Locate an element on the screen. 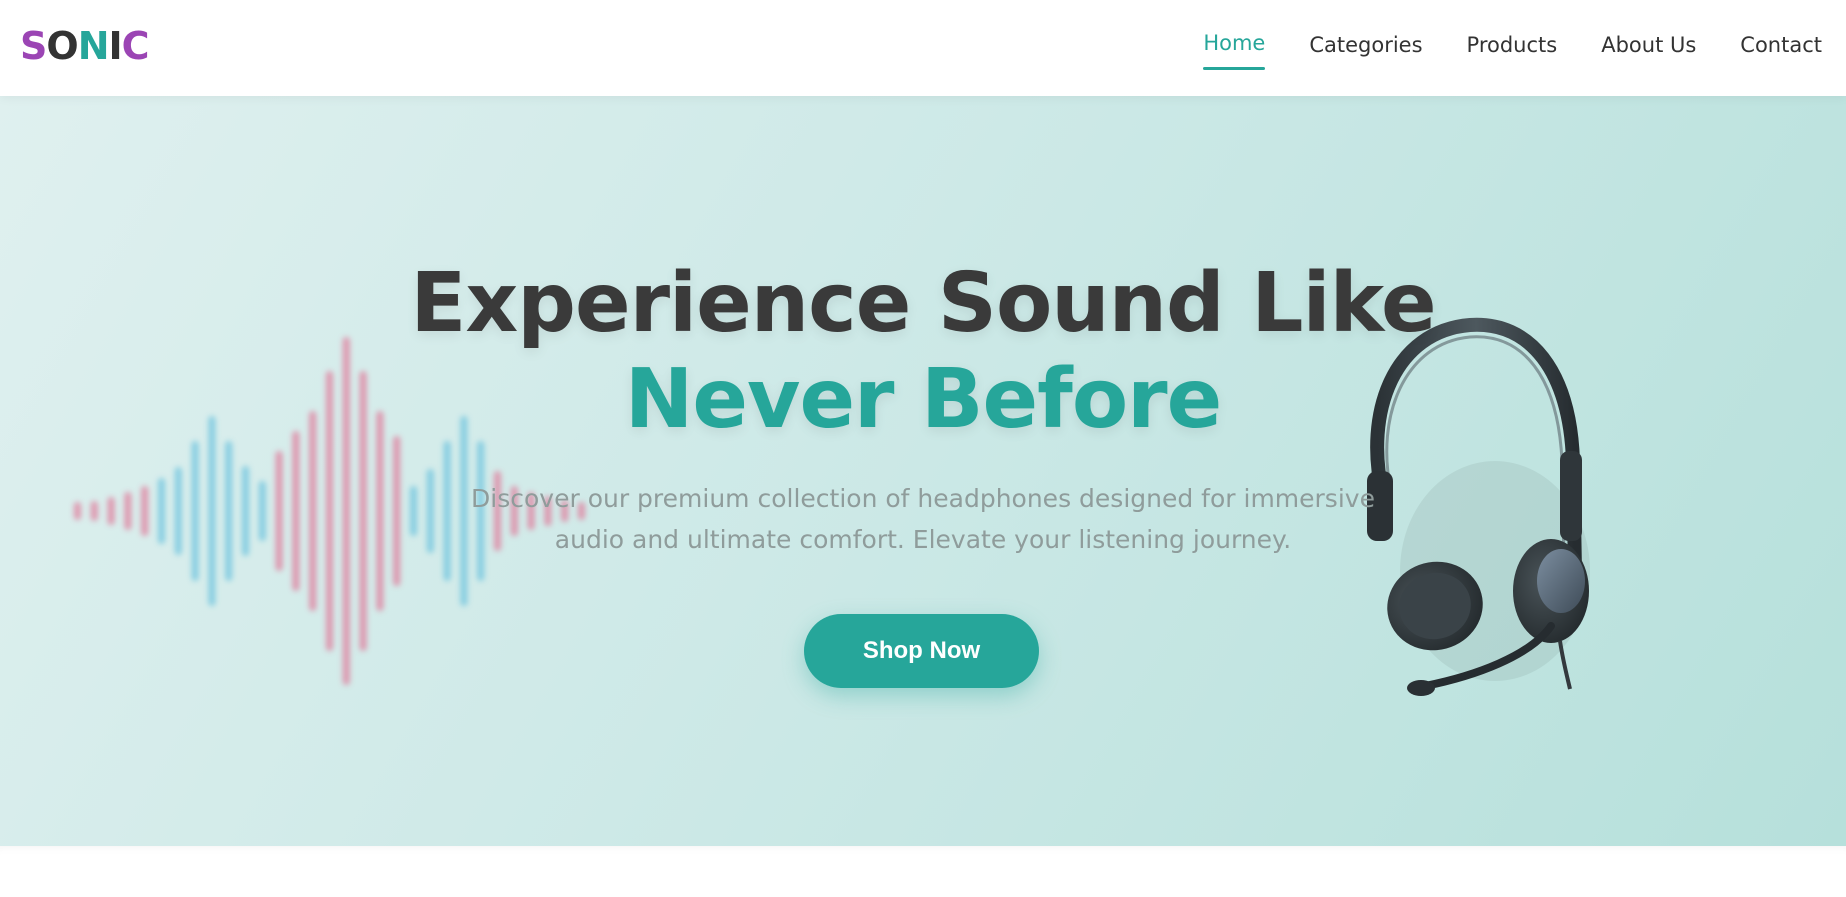 This screenshot has width=1846, height=897. next-section is located at coordinates (923, 871).